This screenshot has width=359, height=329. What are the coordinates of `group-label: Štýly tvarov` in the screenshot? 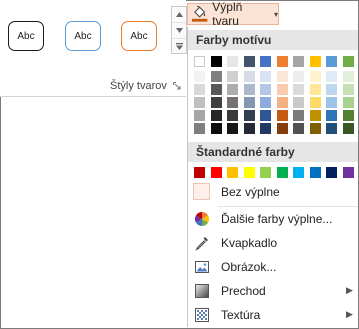 It's located at (138, 86).